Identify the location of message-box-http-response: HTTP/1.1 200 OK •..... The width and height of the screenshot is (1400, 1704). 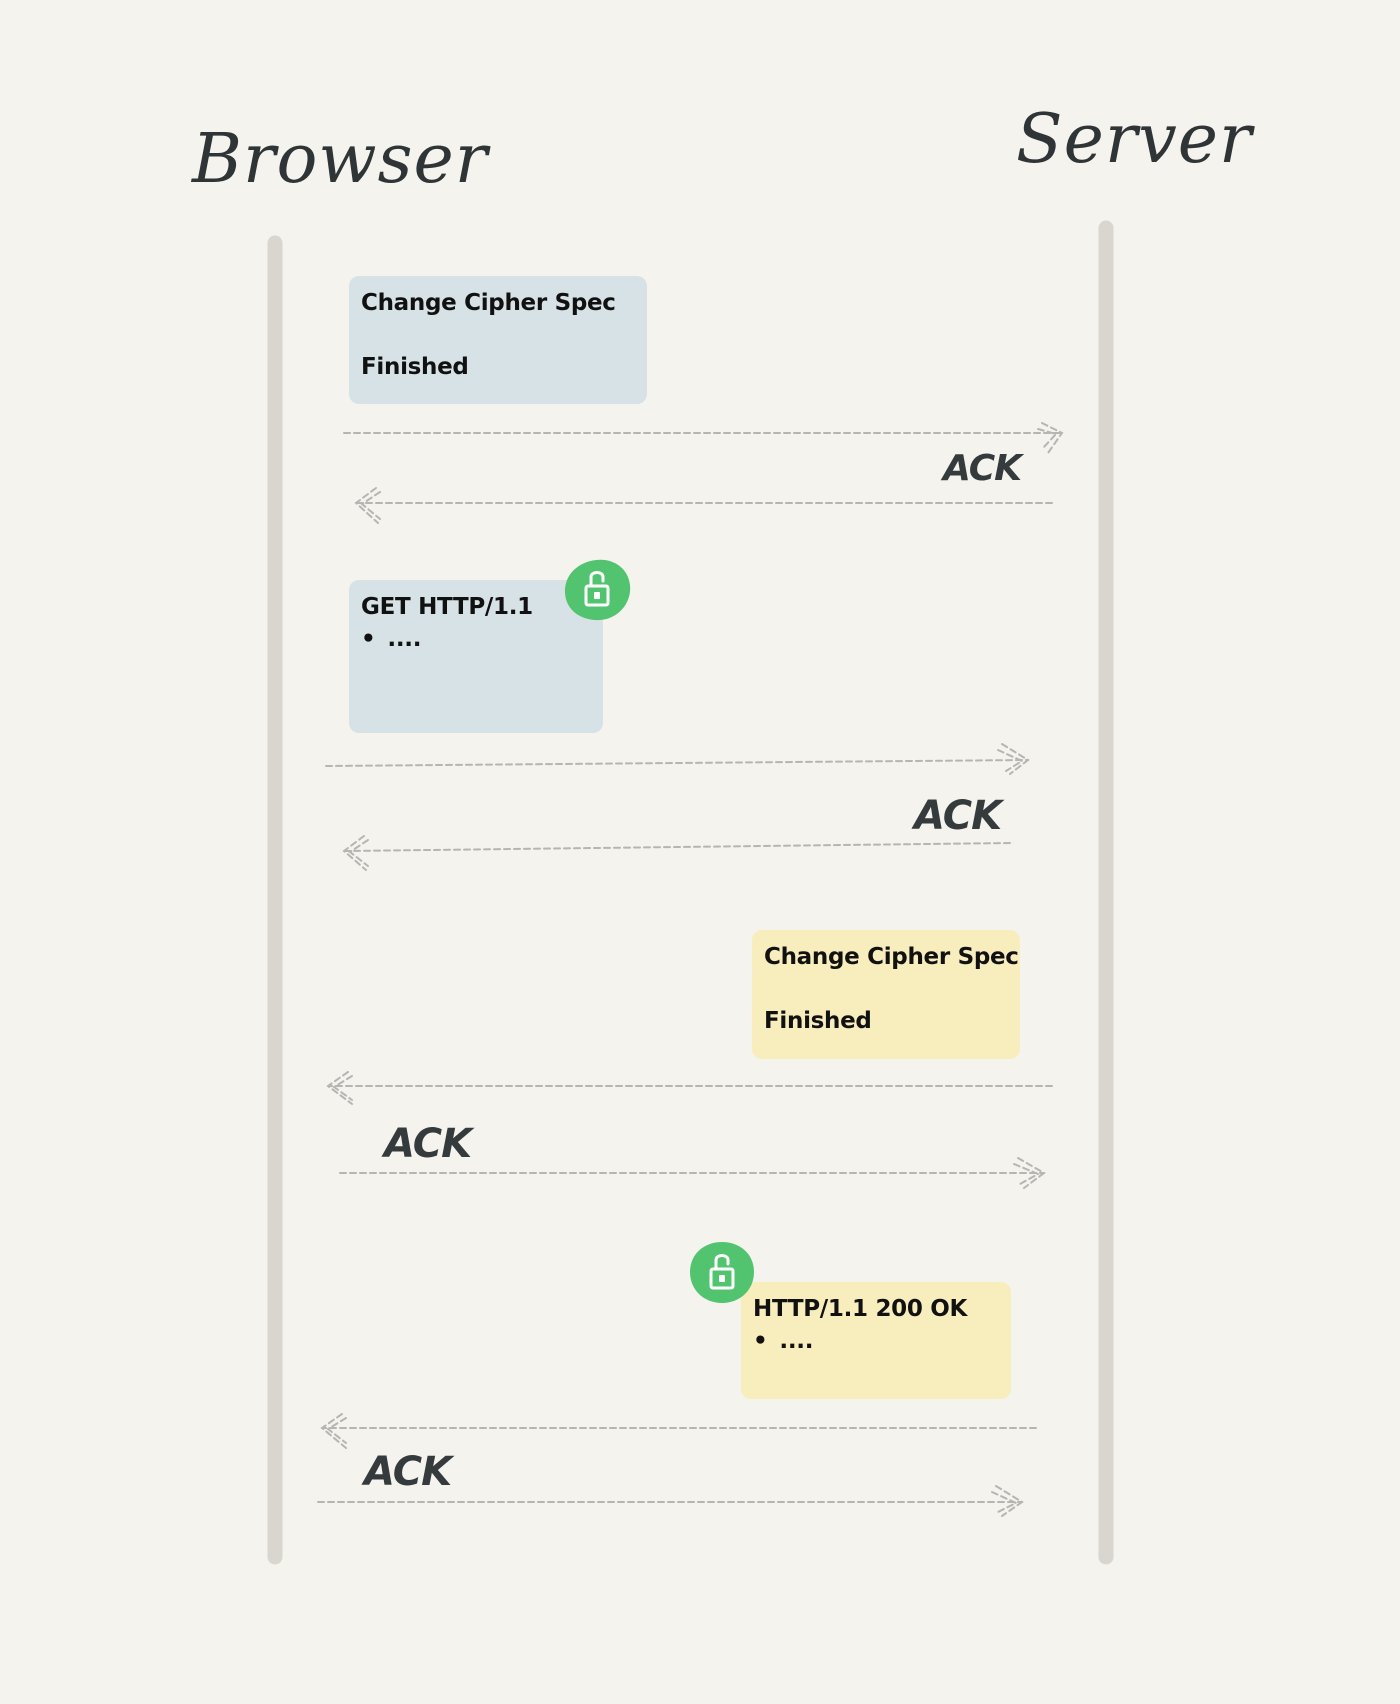
(876, 1340).